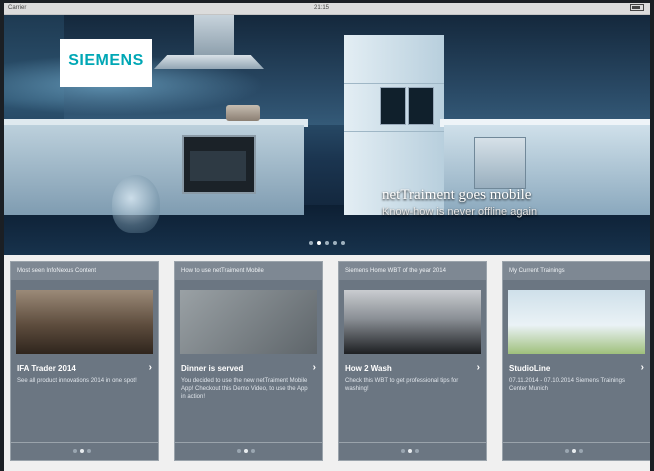 This screenshot has width=654, height=471. Describe the element at coordinates (368, 368) in the screenshot. I see `card-title: How 2 Wash` at that location.